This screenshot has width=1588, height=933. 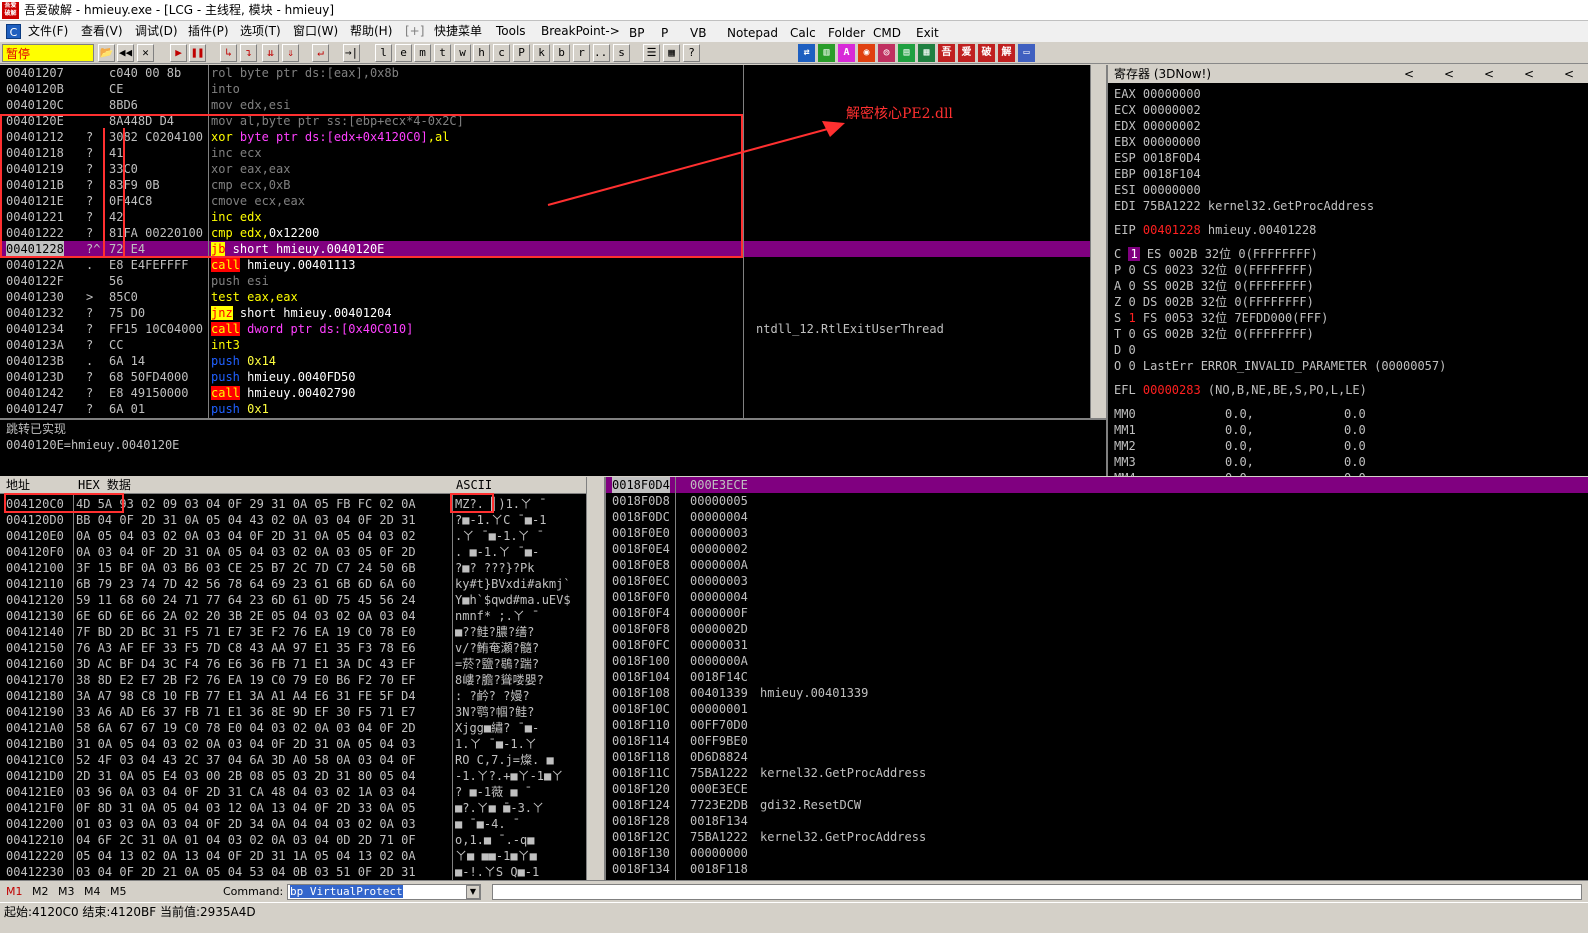 What do you see at coordinates (581, 53) in the screenshot?
I see `toolbar-r: r` at bounding box center [581, 53].